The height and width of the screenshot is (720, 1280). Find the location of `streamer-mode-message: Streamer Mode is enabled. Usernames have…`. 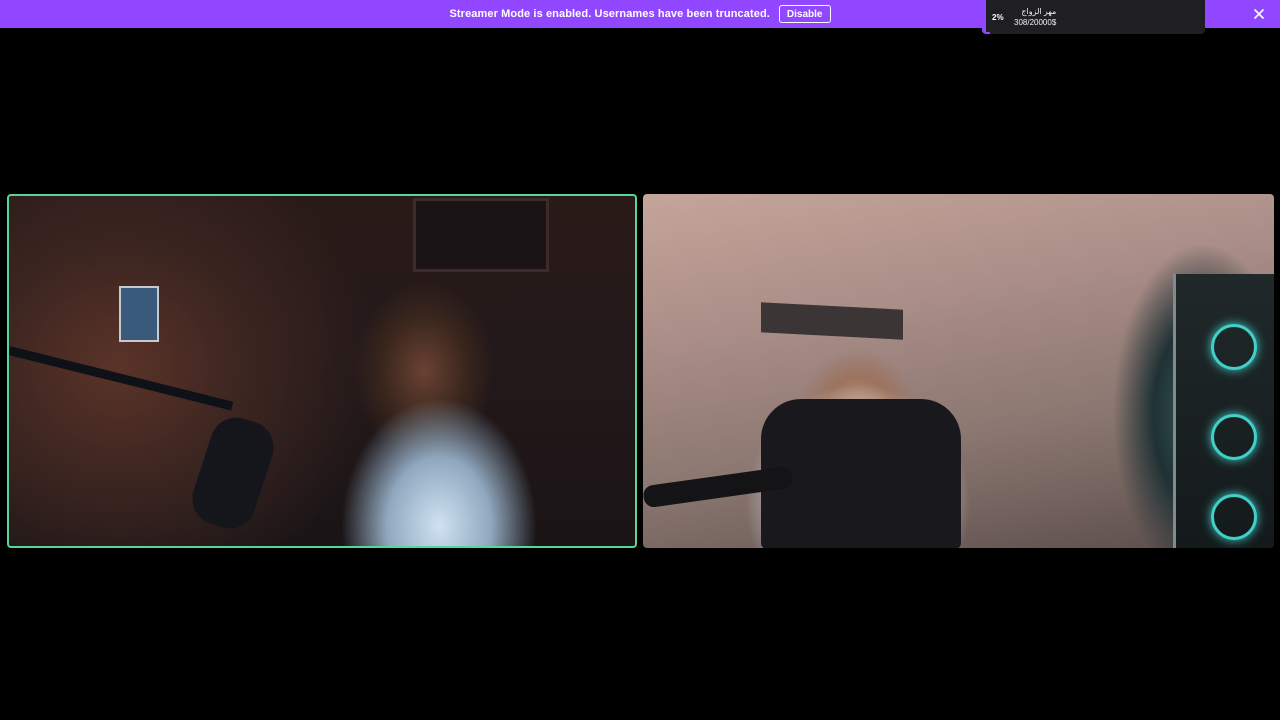

streamer-mode-message: Streamer Mode is enabled. Usernames have… is located at coordinates (609, 14).